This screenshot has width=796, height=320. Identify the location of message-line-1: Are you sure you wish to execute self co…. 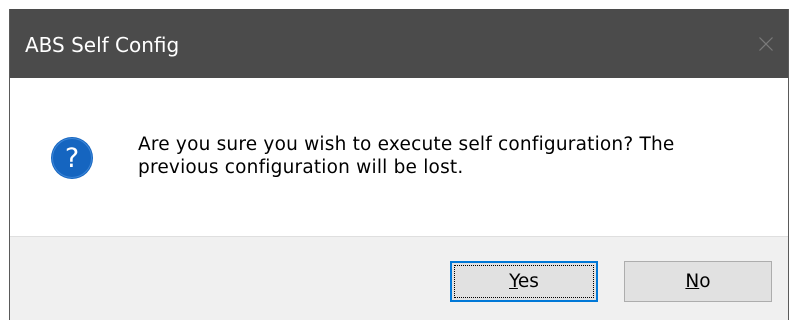
(406, 144).